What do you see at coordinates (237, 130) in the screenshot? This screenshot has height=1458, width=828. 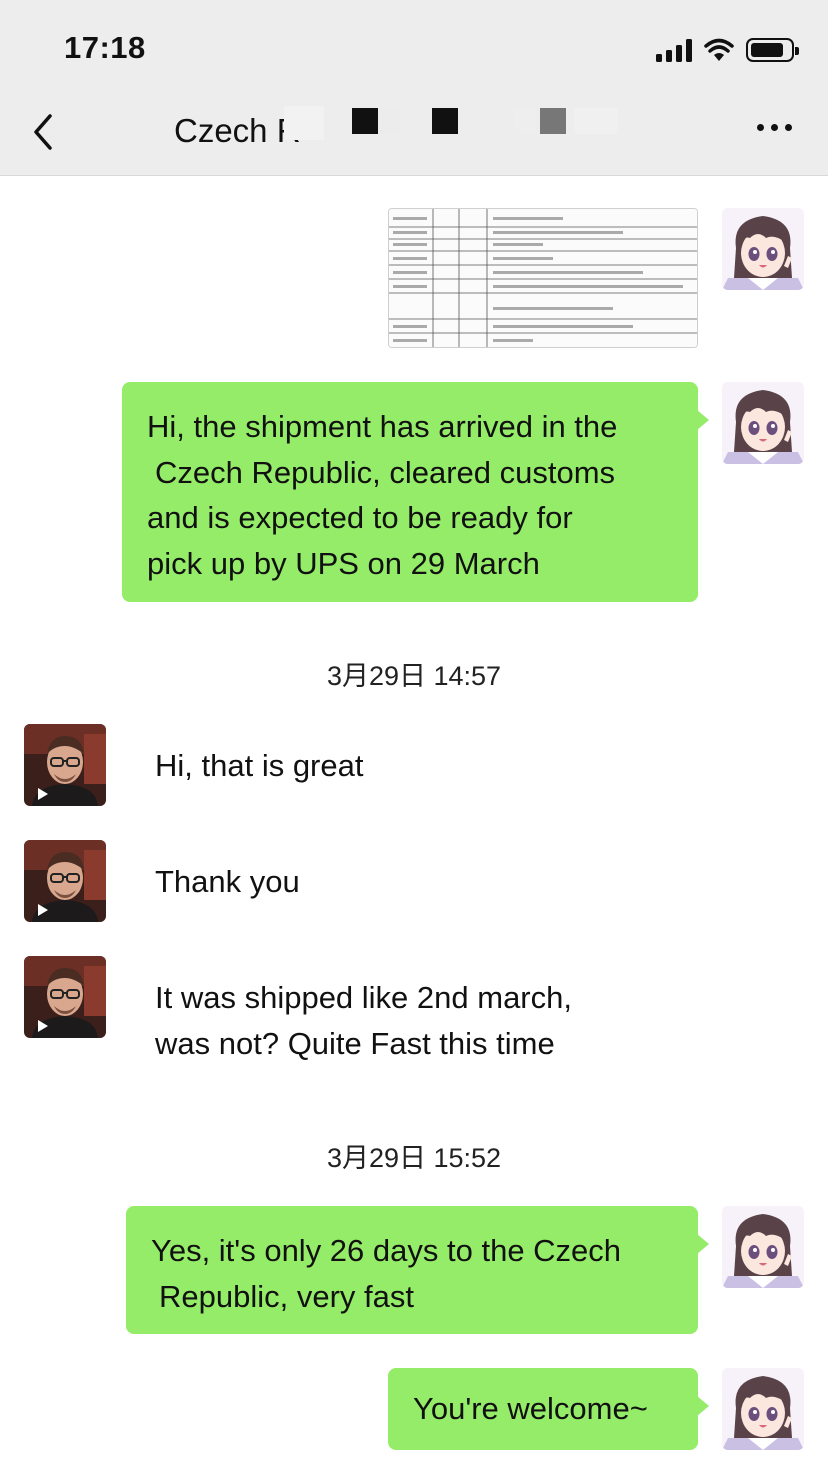 I see `chat-title: Czech R` at bounding box center [237, 130].